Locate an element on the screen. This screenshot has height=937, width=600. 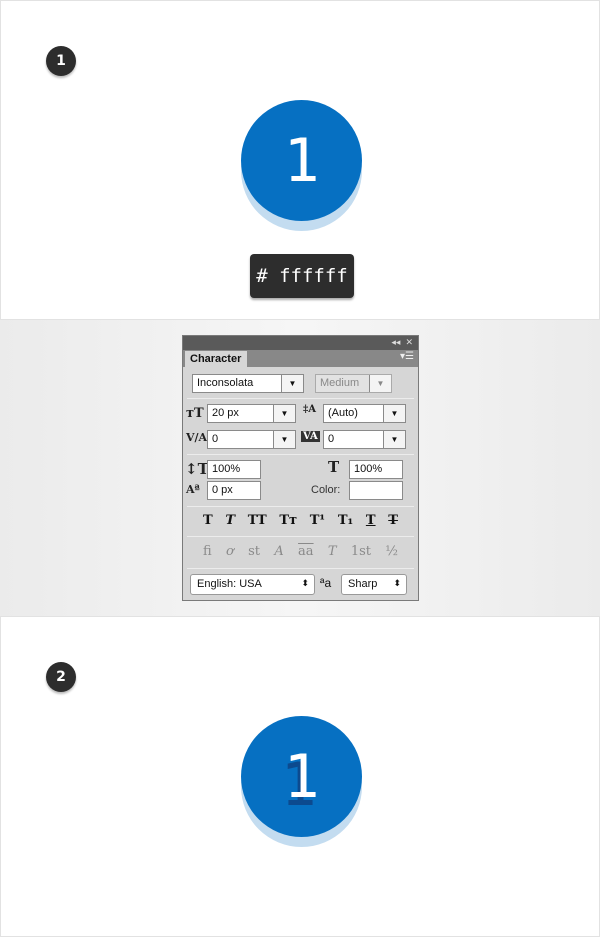
color-label: Color: is located at coordinates (326, 490).